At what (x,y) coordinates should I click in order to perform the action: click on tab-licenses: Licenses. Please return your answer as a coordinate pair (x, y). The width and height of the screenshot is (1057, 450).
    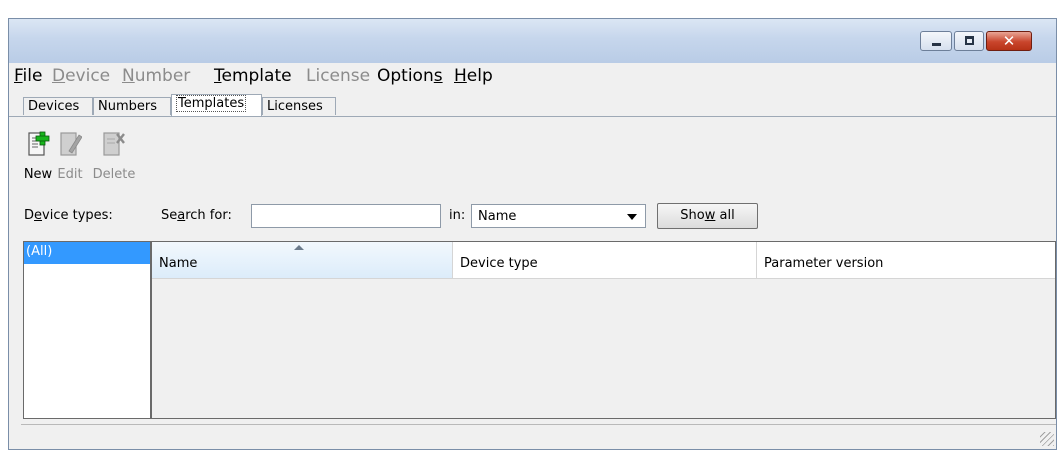
    Looking at the image, I should click on (299, 106).